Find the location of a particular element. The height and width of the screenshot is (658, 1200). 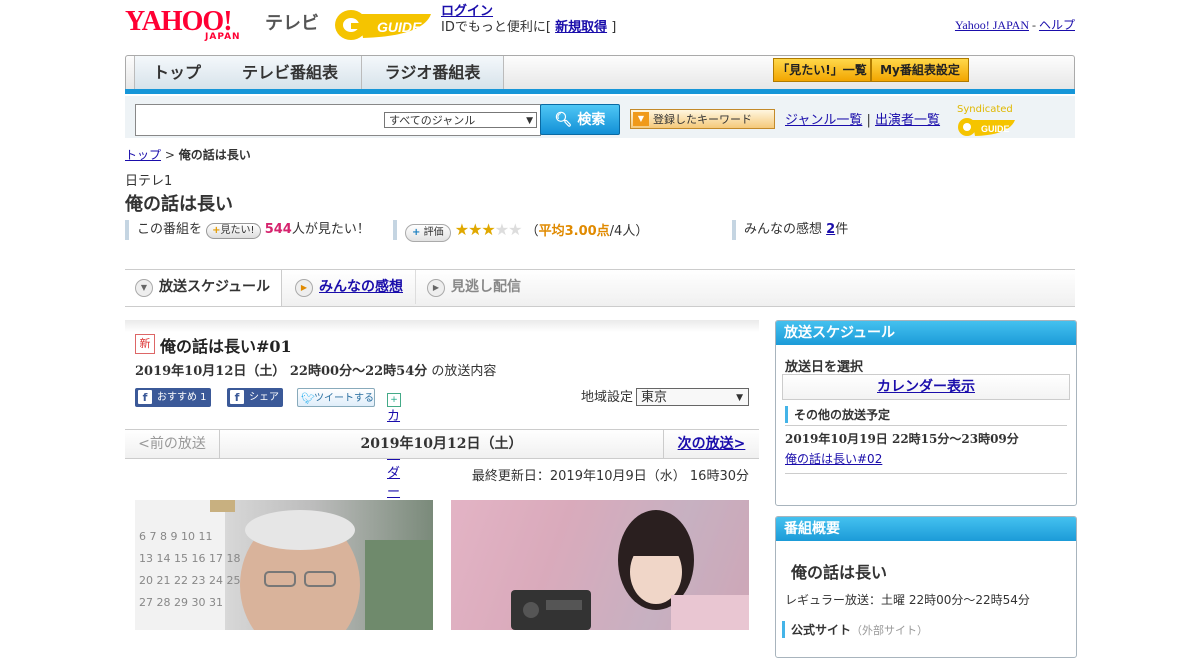

login-link: ログイン is located at coordinates (467, 11).